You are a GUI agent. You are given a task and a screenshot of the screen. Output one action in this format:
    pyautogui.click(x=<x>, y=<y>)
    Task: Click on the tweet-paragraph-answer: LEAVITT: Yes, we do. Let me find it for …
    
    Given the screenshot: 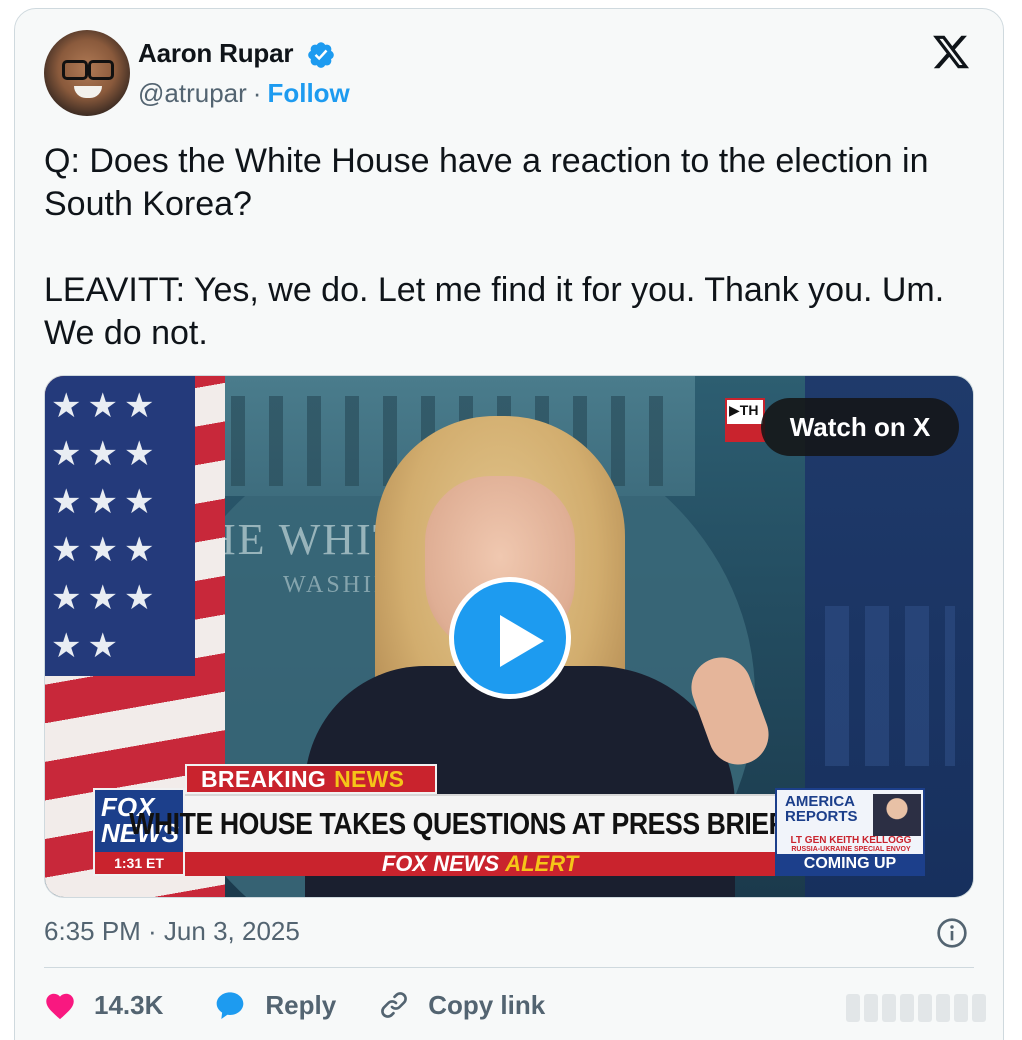 What is the action you would take?
    pyautogui.click(x=494, y=311)
    